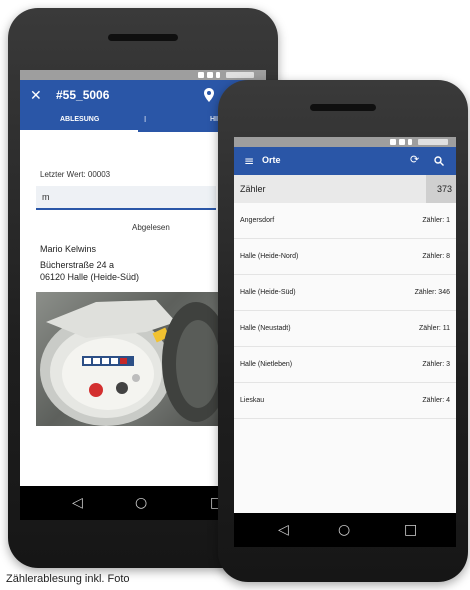 The width and height of the screenshot is (470, 590). What do you see at coordinates (269, 256) in the screenshot?
I see `location-name: Halle (Heide-Nord)` at bounding box center [269, 256].